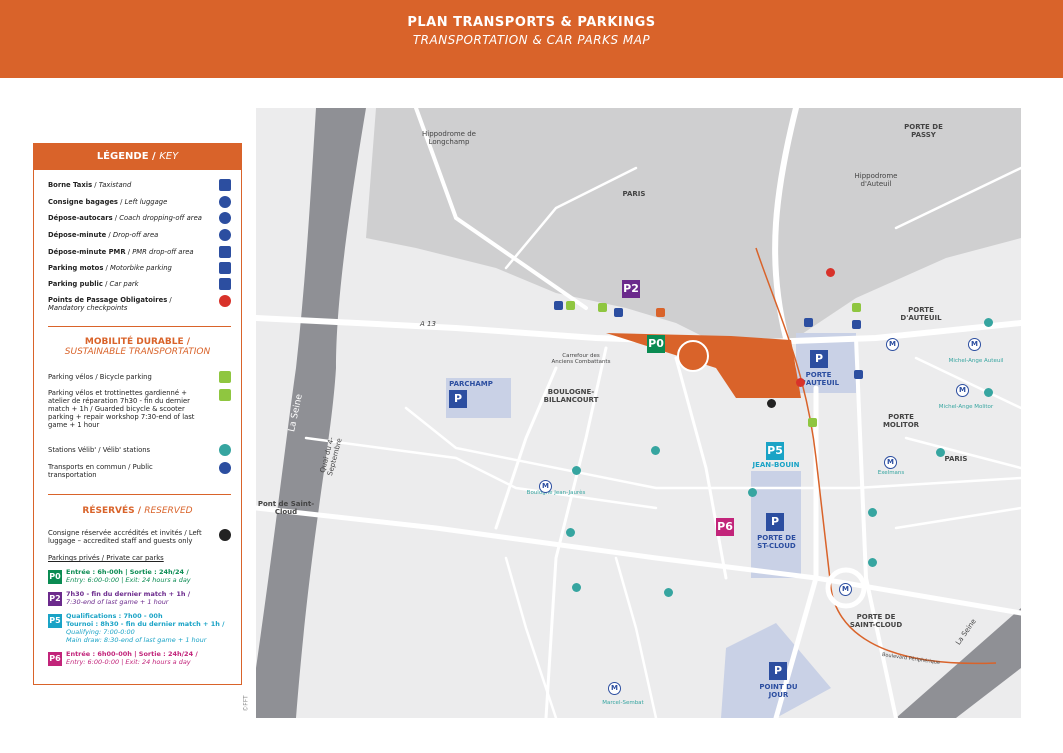  What do you see at coordinates (775, 451) in the screenshot?
I see `p5-parking-icon: P5` at bounding box center [775, 451].